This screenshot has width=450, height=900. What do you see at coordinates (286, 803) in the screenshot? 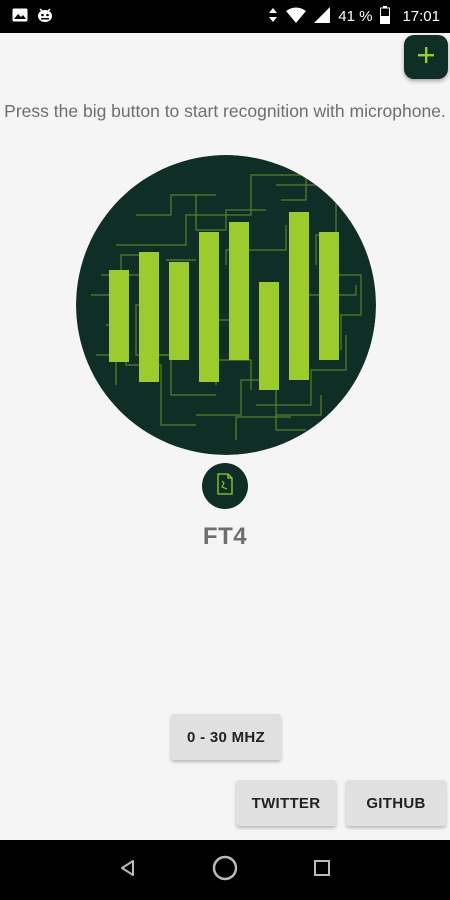
I see `twitter-button: TWITTER` at bounding box center [286, 803].